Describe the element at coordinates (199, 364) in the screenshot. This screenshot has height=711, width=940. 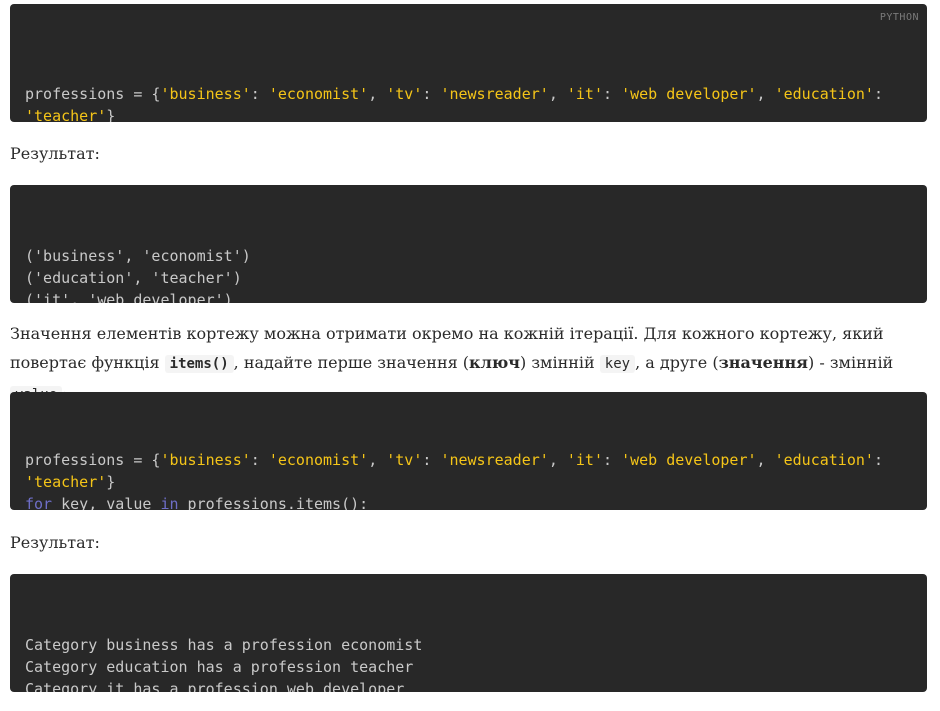
I see `inline-code-items: items()` at that location.